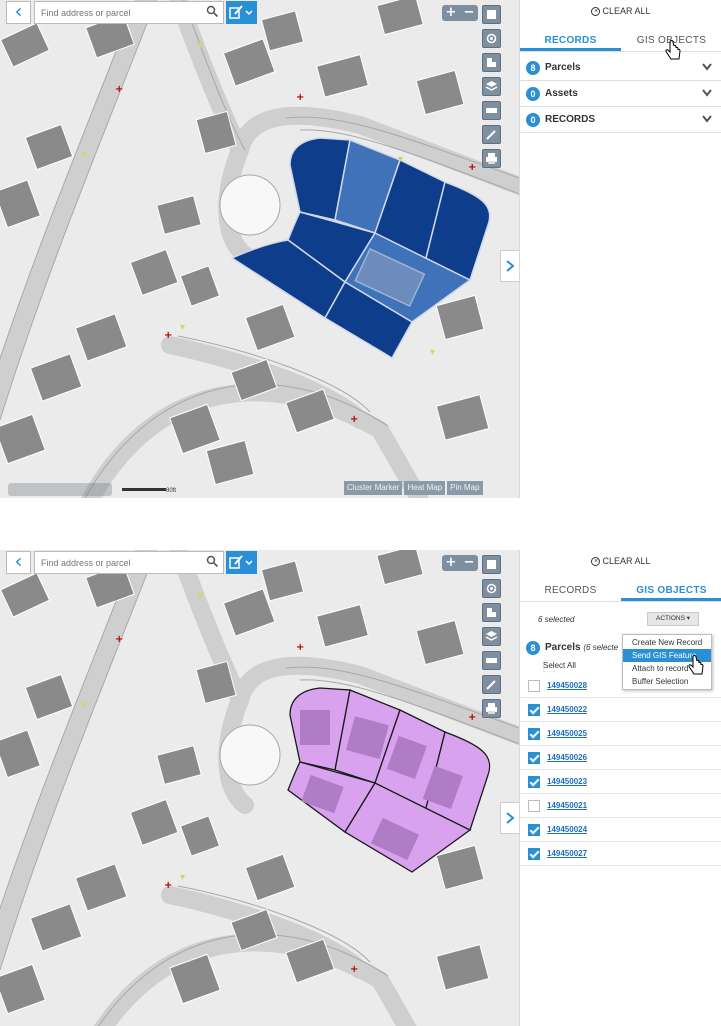 This screenshot has height=1026, width=721. I want to click on parcel-id-link: 149450024, so click(567, 829).